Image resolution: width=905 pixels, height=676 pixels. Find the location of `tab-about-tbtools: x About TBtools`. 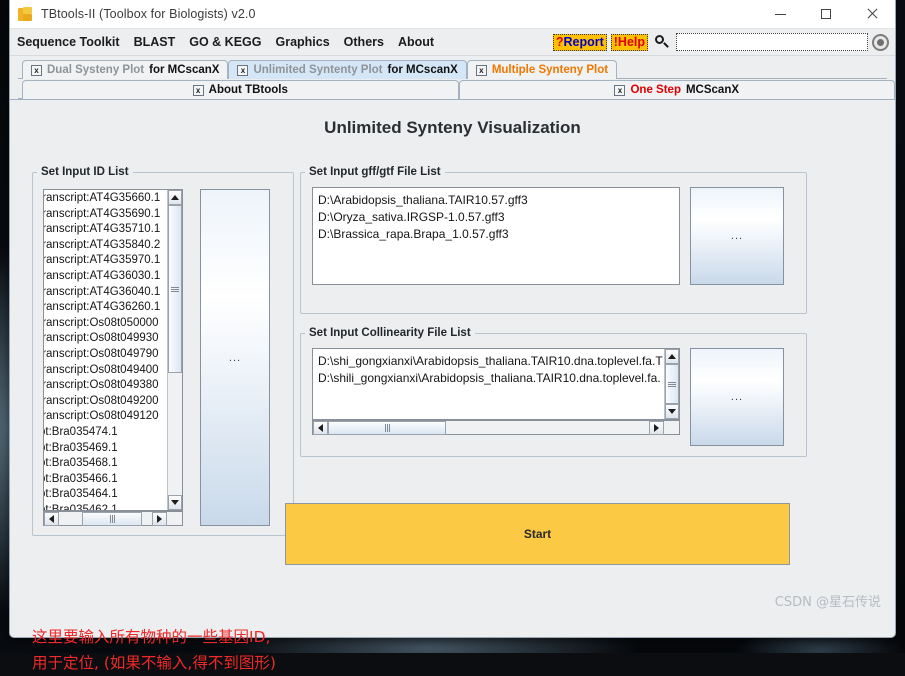

tab-about-tbtools: x About TBtools is located at coordinates (240, 89).